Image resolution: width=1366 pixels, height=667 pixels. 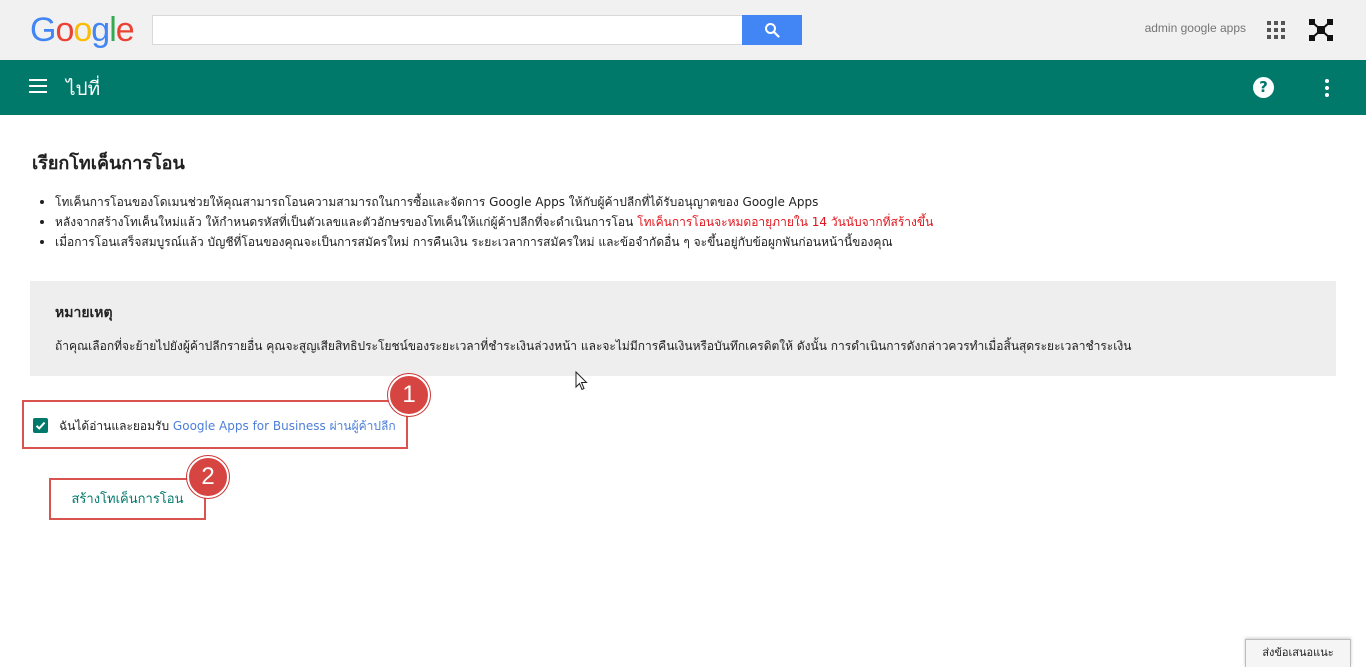 What do you see at coordinates (581, 381) in the screenshot?
I see `mouse-cursor-icon` at bounding box center [581, 381].